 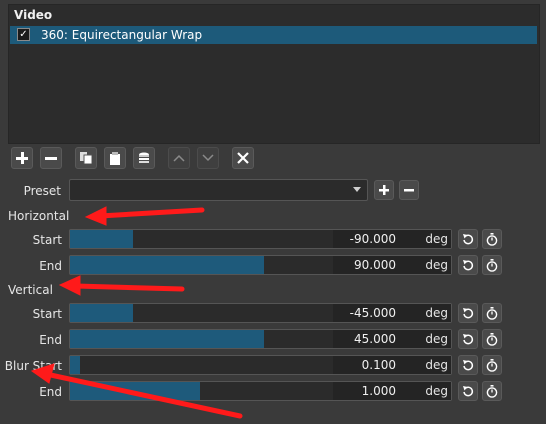 What do you see at coordinates (42, 373) in the screenshot?
I see `arrow-head-blur` at bounding box center [42, 373].